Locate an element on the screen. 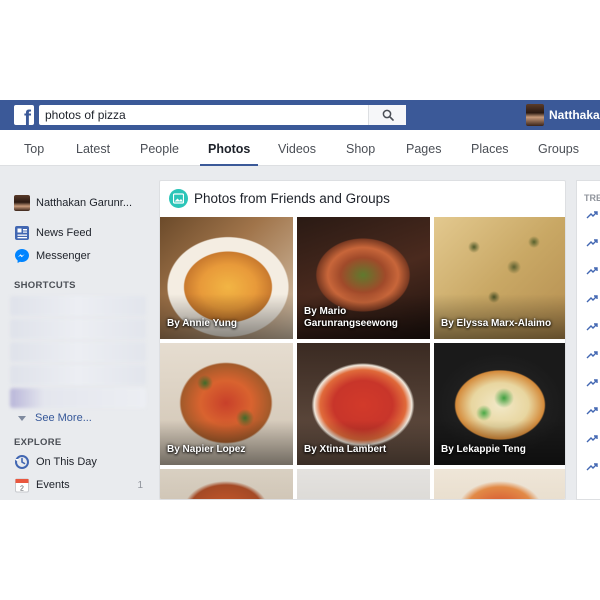  tab-videos: Videos is located at coordinates (297, 148).